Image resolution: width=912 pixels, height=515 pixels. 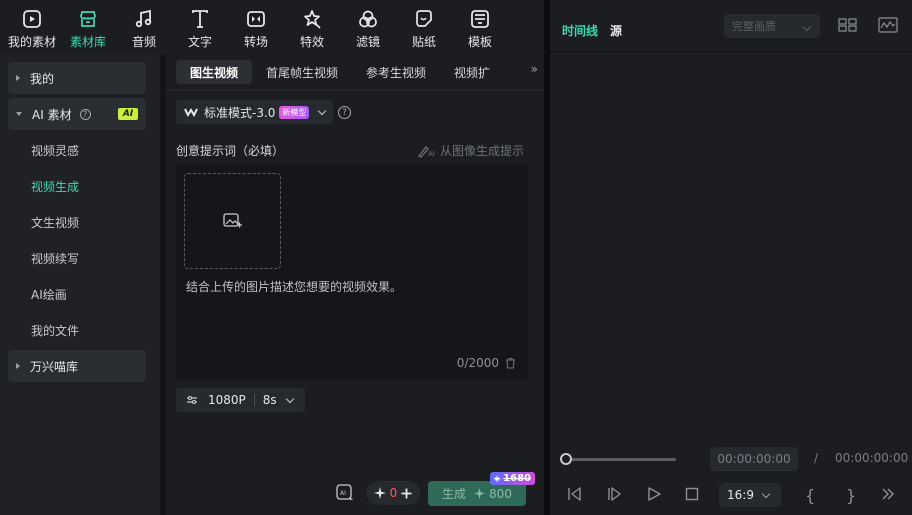 I want to click on tool-sticker: 贴纸, so click(x=424, y=27).